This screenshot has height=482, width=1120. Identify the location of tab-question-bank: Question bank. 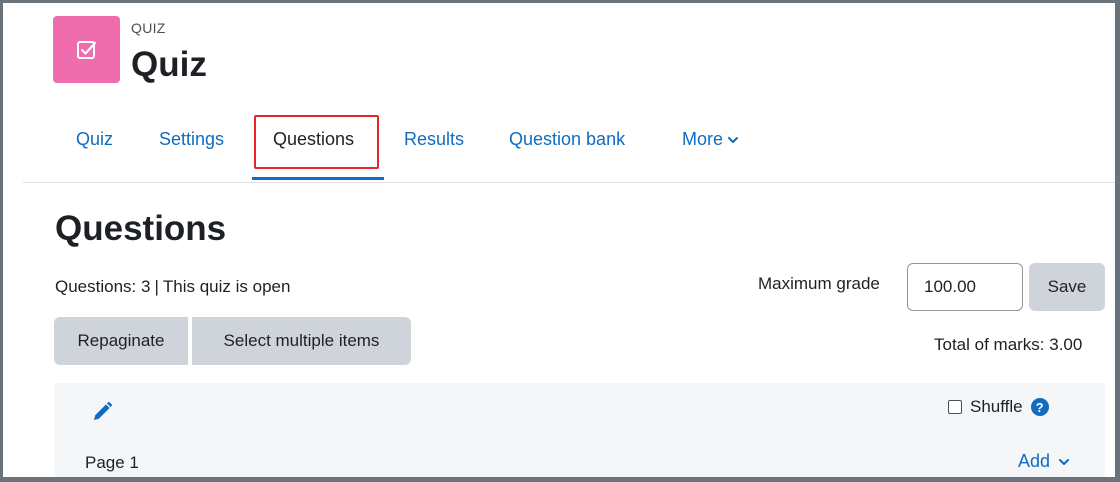
(567, 139).